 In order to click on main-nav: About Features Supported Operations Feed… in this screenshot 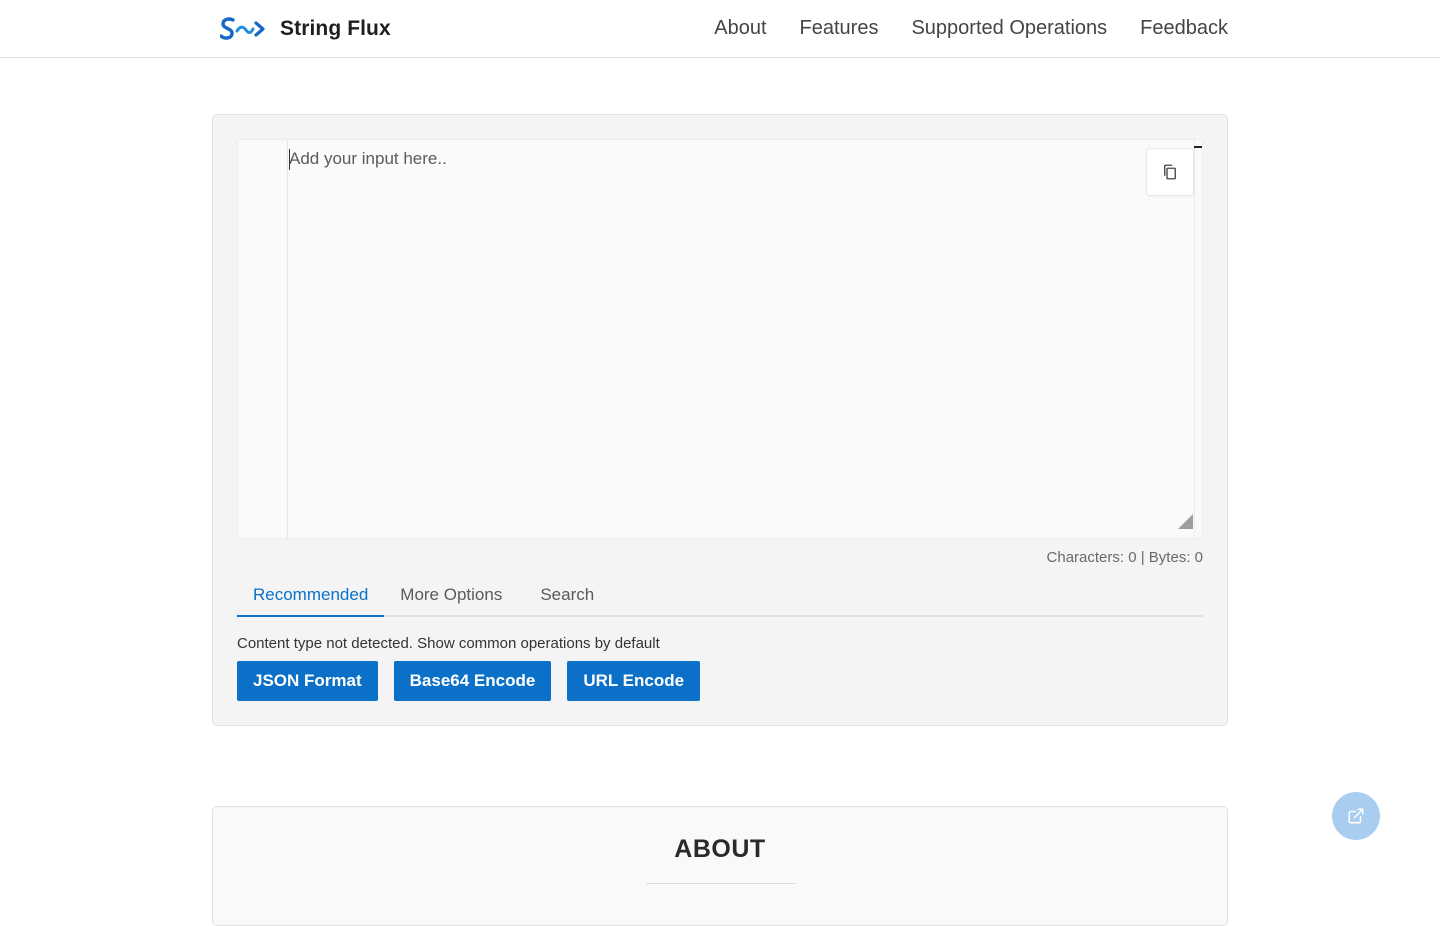, I will do `click(971, 28)`.